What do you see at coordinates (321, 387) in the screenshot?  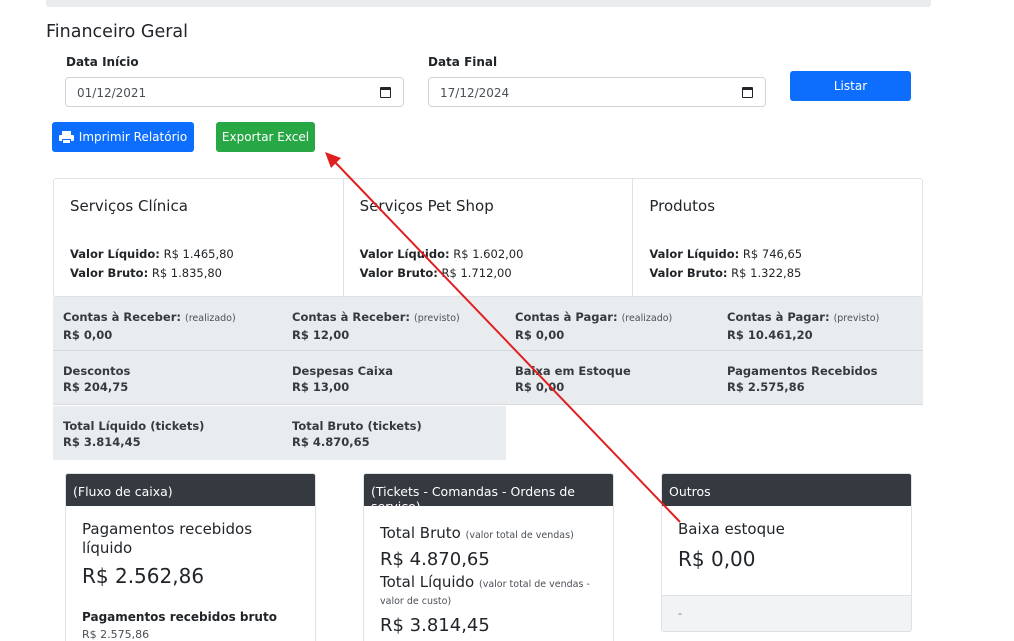 I see `stat-value: R$ 13,00` at bounding box center [321, 387].